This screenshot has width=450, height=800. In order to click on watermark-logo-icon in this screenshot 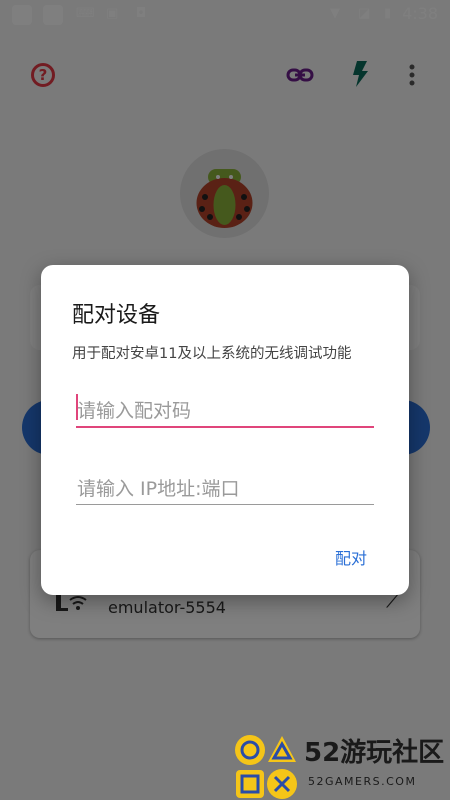, I will do `click(266, 767)`.